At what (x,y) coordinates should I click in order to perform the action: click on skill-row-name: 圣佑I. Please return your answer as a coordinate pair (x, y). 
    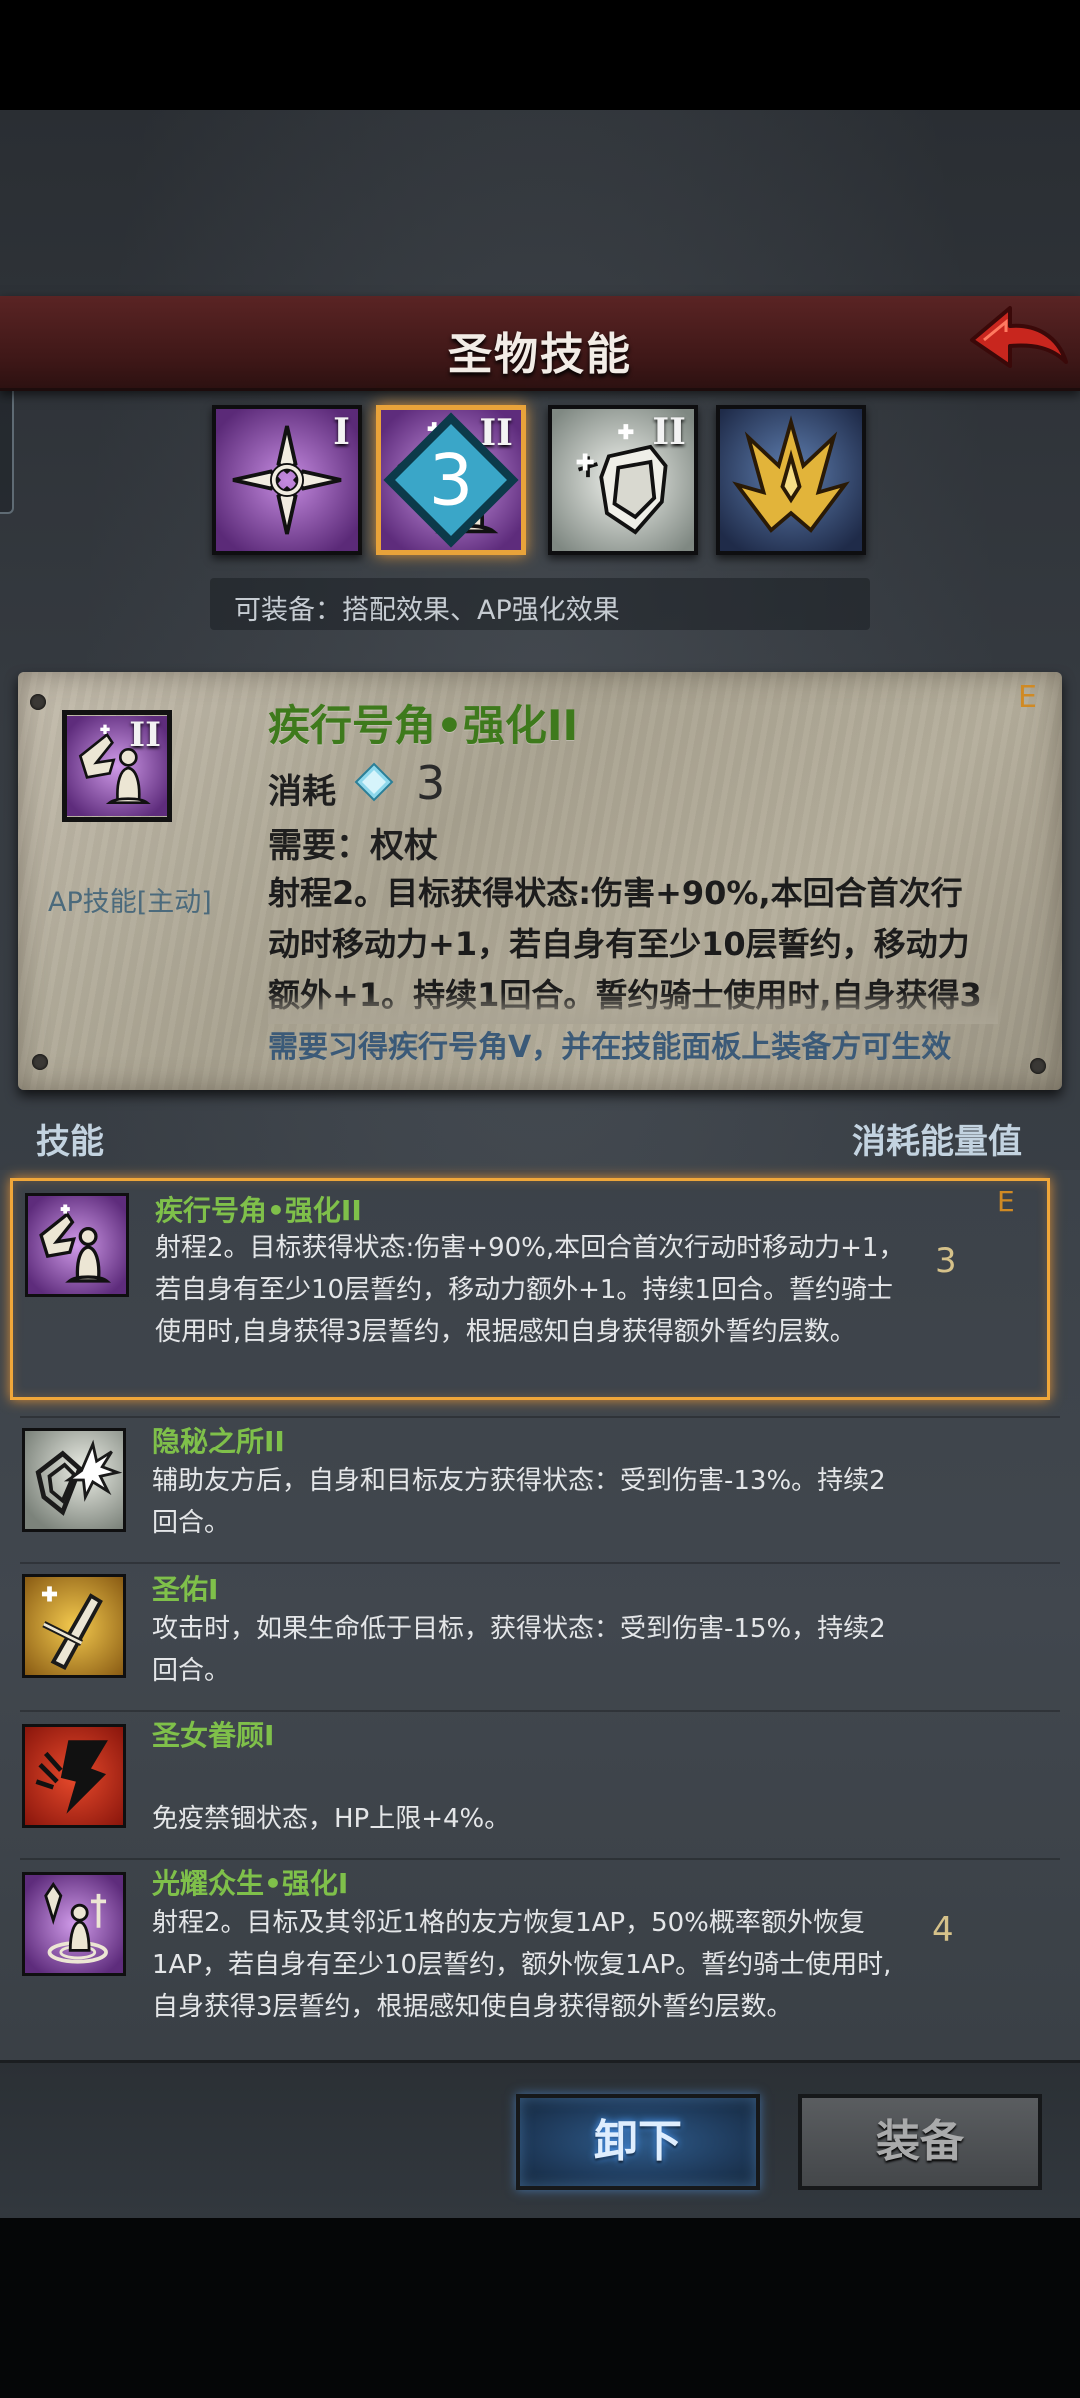
    Looking at the image, I should click on (185, 1589).